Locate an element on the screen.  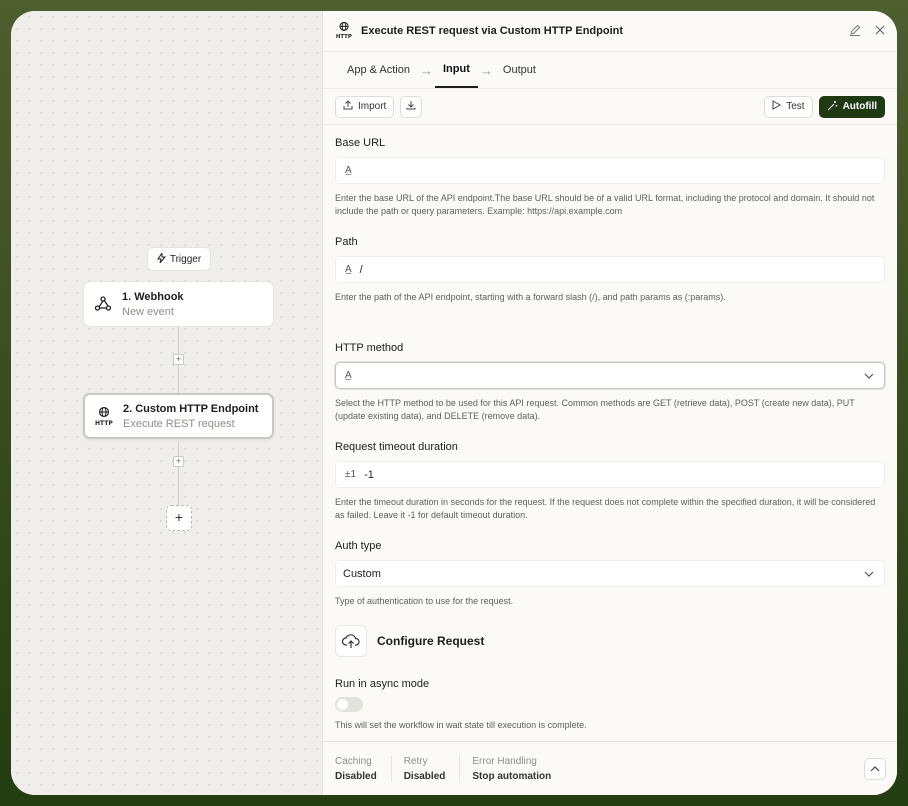
field-label: Base URL is located at coordinates (360, 143).